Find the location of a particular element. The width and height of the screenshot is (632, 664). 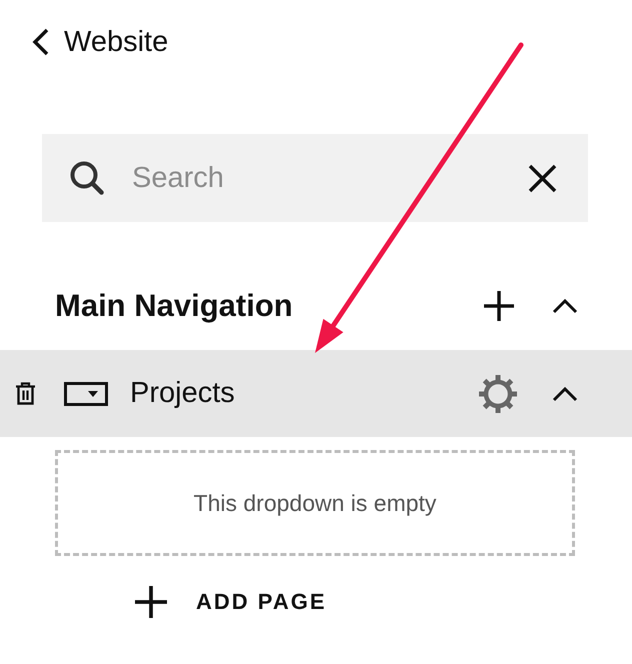

empty-message: This dropdown is empty is located at coordinates (315, 503).